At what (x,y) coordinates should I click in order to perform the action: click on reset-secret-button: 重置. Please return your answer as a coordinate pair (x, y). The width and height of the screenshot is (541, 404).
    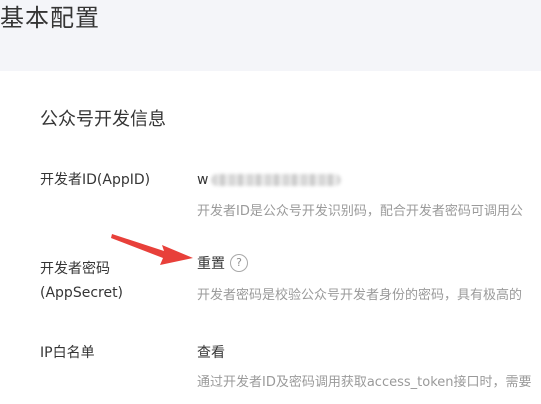
    Looking at the image, I should click on (211, 264).